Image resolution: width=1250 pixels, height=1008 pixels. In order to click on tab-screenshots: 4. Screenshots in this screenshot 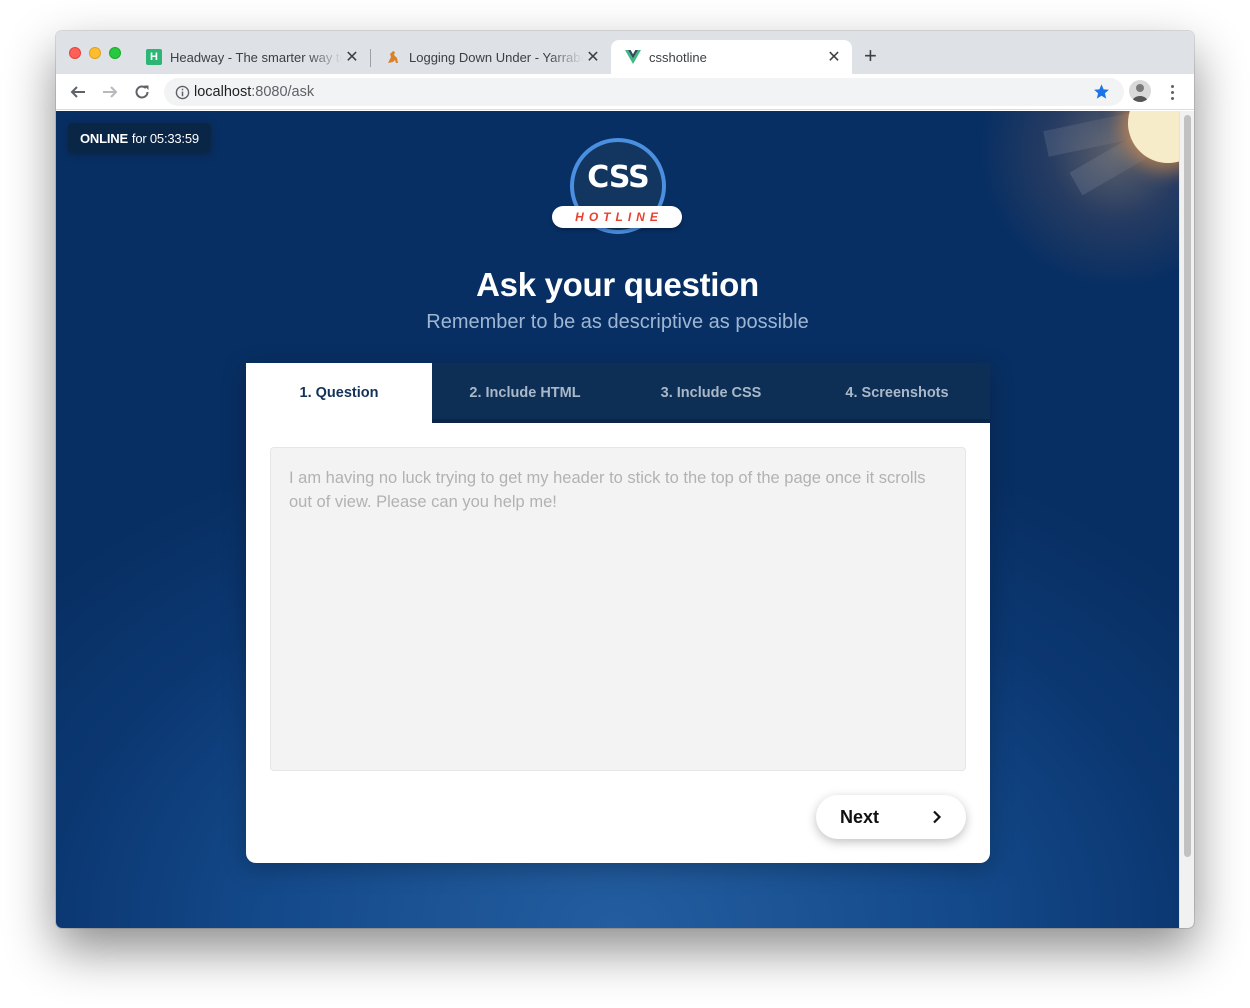, I will do `click(897, 393)`.